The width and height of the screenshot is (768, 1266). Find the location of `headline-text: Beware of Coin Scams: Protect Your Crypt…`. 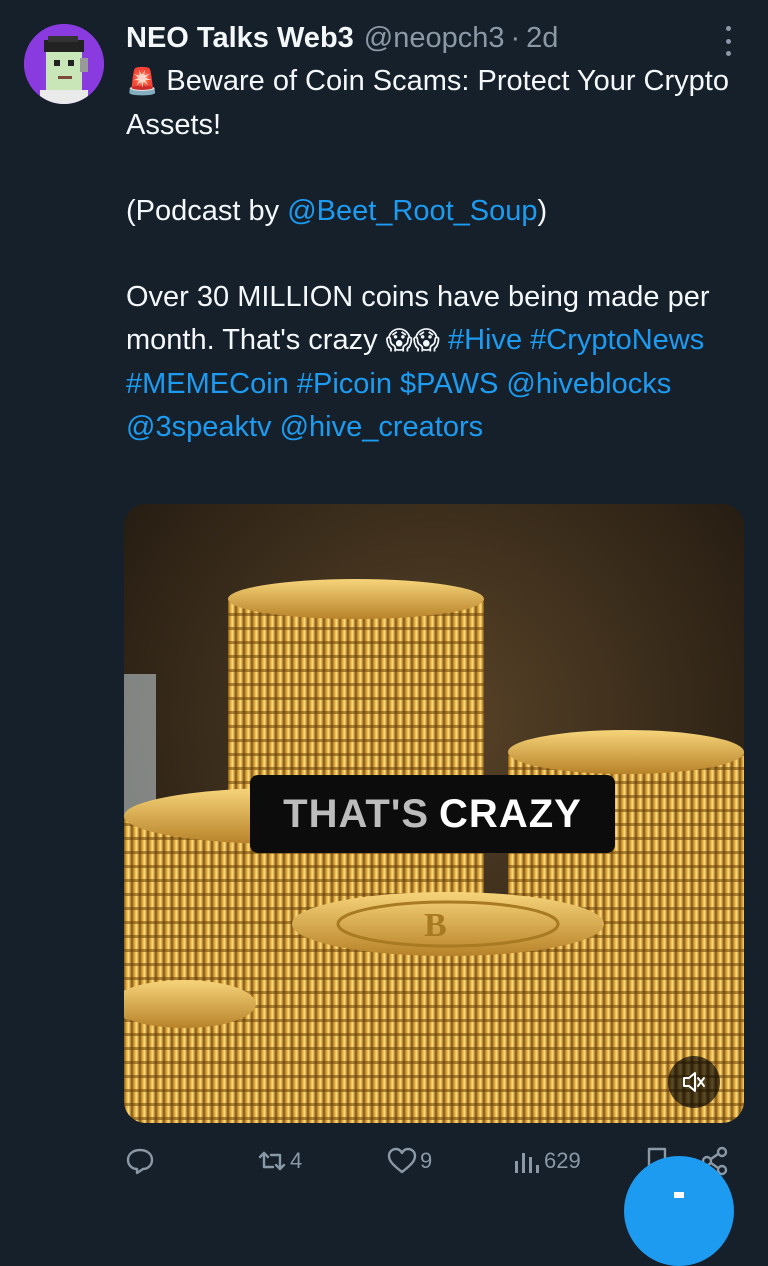

headline-text: Beware of Coin Scams: Protect Your Crypt… is located at coordinates (427, 103).